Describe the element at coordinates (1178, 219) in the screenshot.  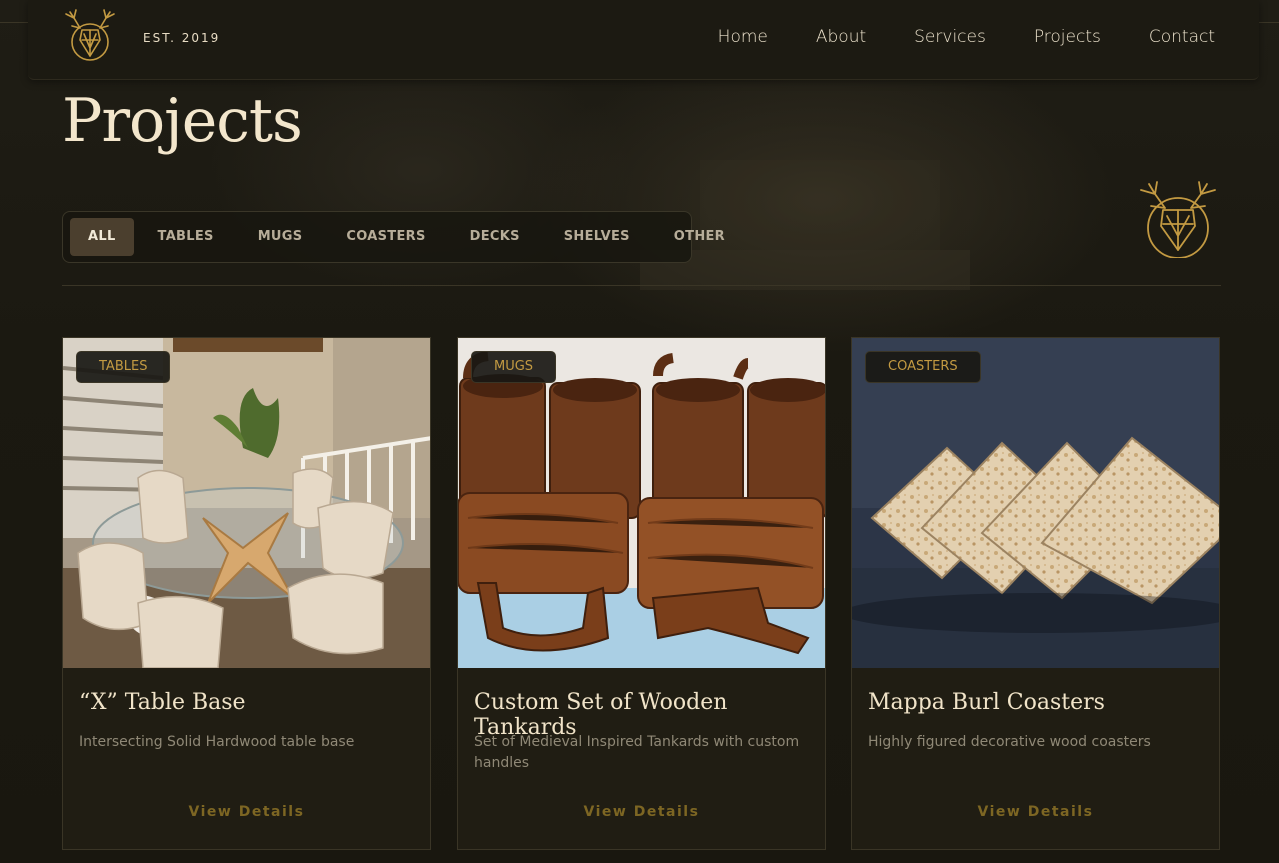
I see `deer-emblem-icon` at that location.